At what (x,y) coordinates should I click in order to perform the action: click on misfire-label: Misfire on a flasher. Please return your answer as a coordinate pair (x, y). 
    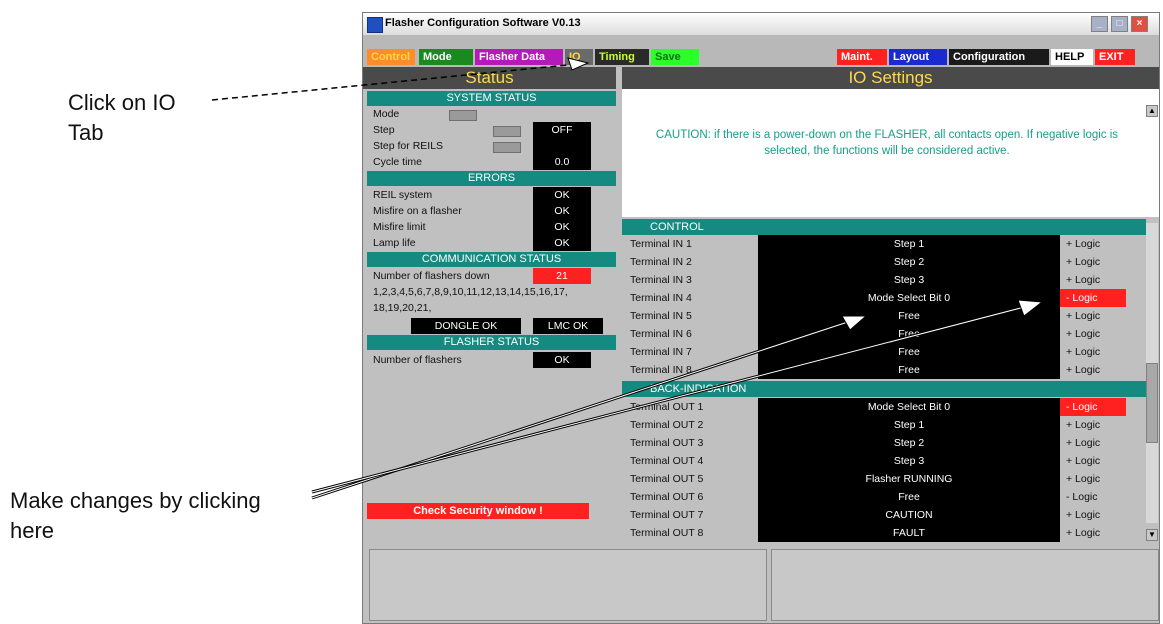
    Looking at the image, I should click on (417, 211).